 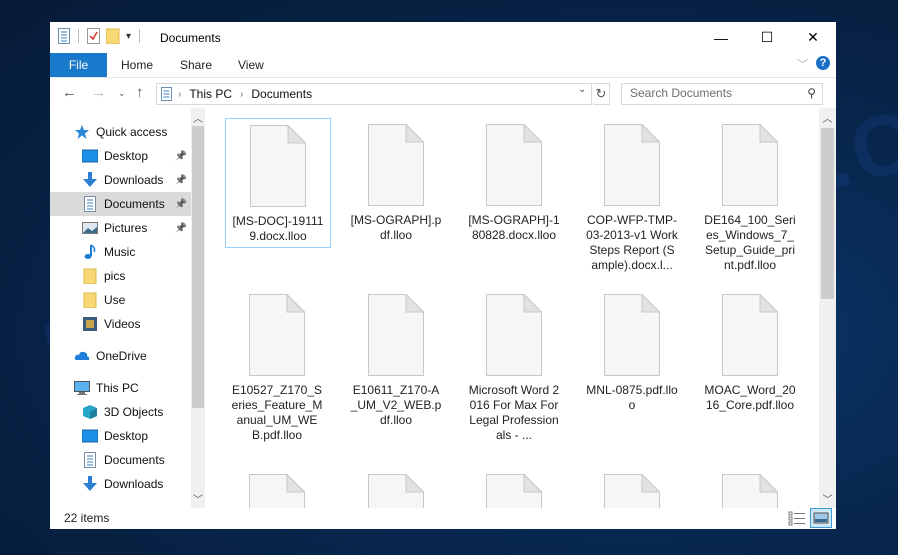 What do you see at coordinates (137, 65) in the screenshot?
I see `tab-home: Home` at bounding box center [137, 65].